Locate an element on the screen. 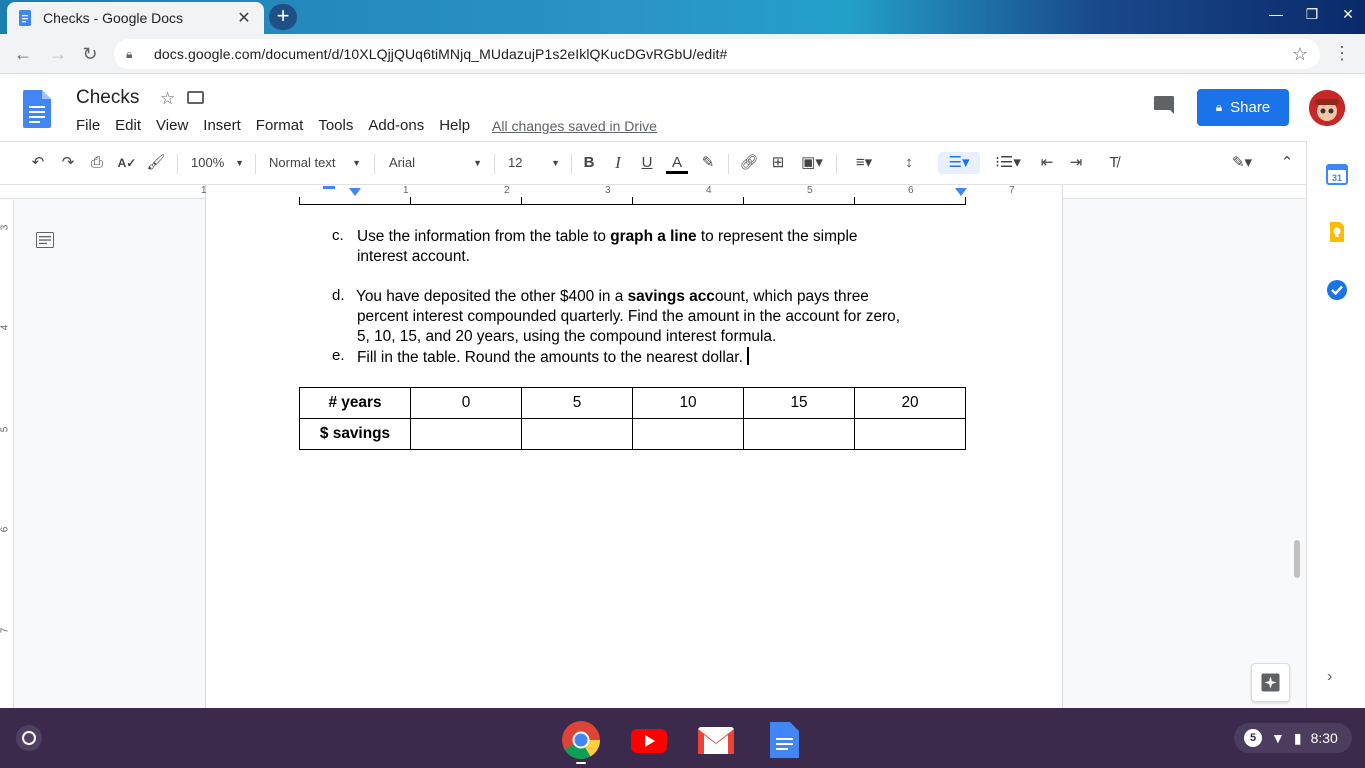 The height and width of the screenshot is (768, 1365). lock-icon: 🔒︎ is located at coordinates (133, 54).